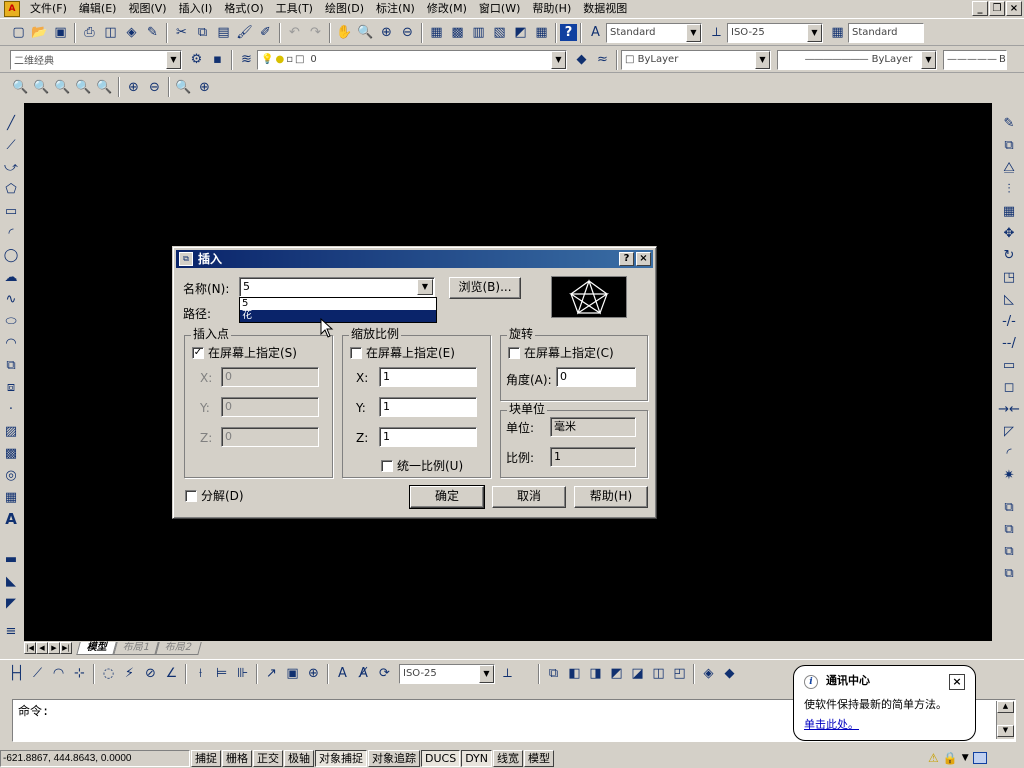 The image size is (1024, 768). What do you see at coordinates (1009, 189) in the screenshot?
I see `offset-icon: ⫶` at bounding box center [1009, 189].